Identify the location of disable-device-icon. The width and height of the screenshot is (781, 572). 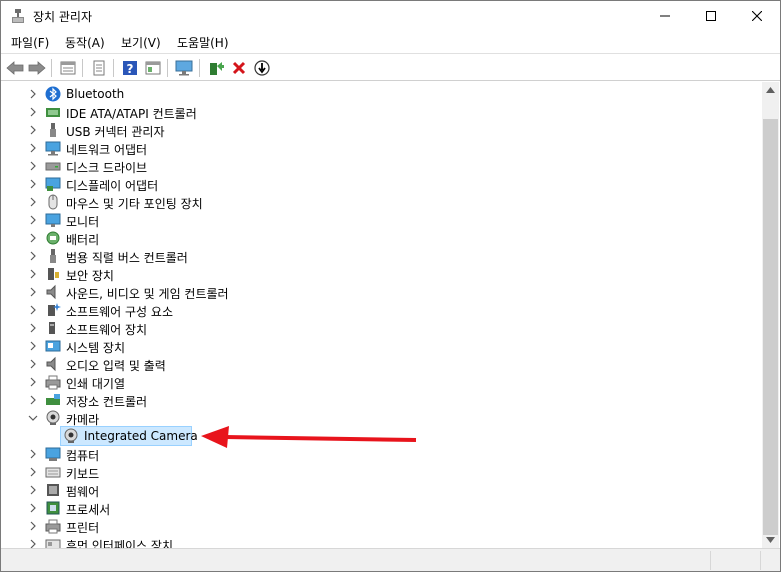
(262, 68).